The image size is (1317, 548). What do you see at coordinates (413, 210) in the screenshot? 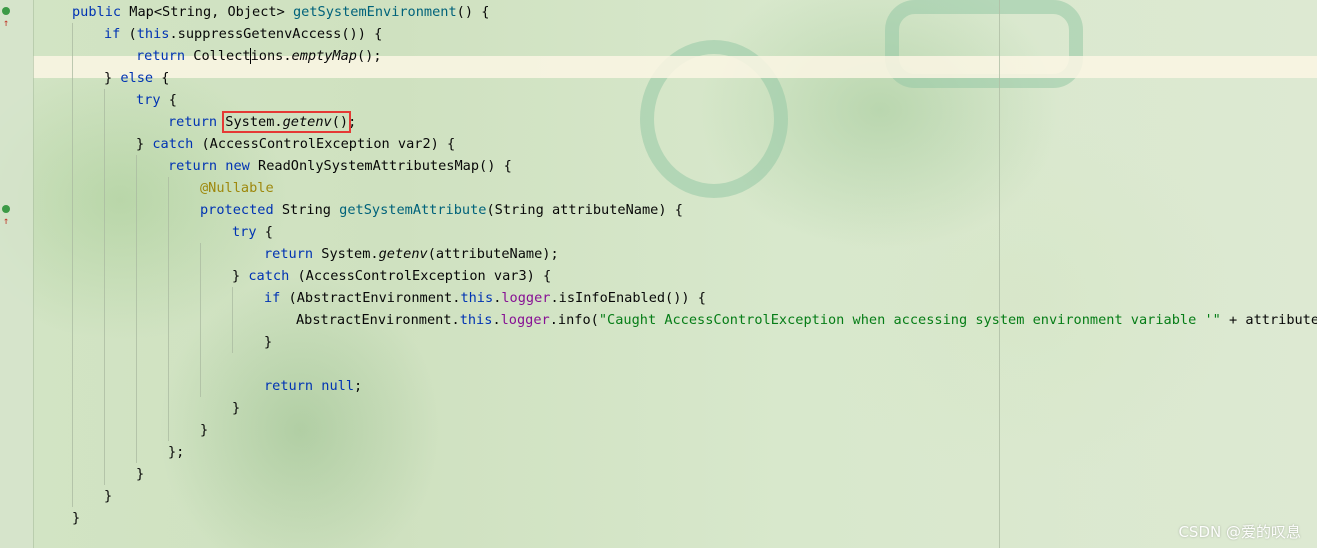
I see `code-token: getSystemAttribute` at bounding box center [413, 210].